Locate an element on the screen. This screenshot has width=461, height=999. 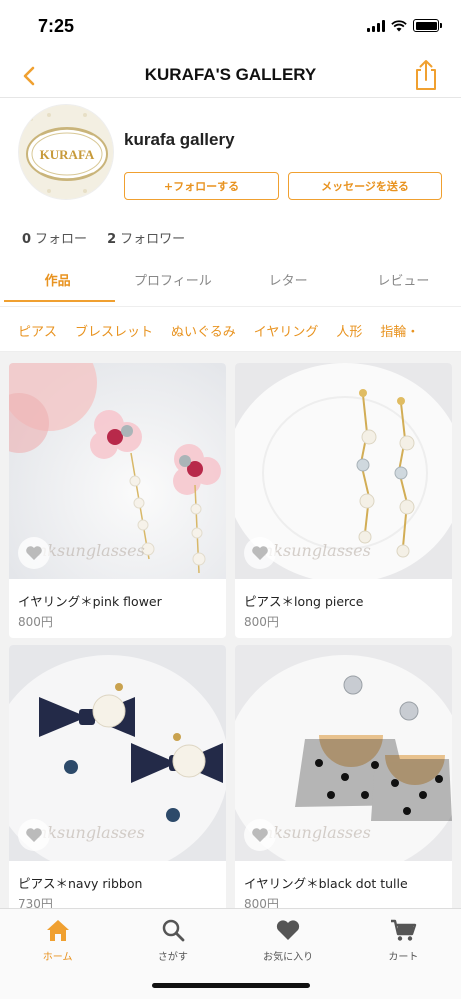
search-icon is located at coordinates (173, 930).